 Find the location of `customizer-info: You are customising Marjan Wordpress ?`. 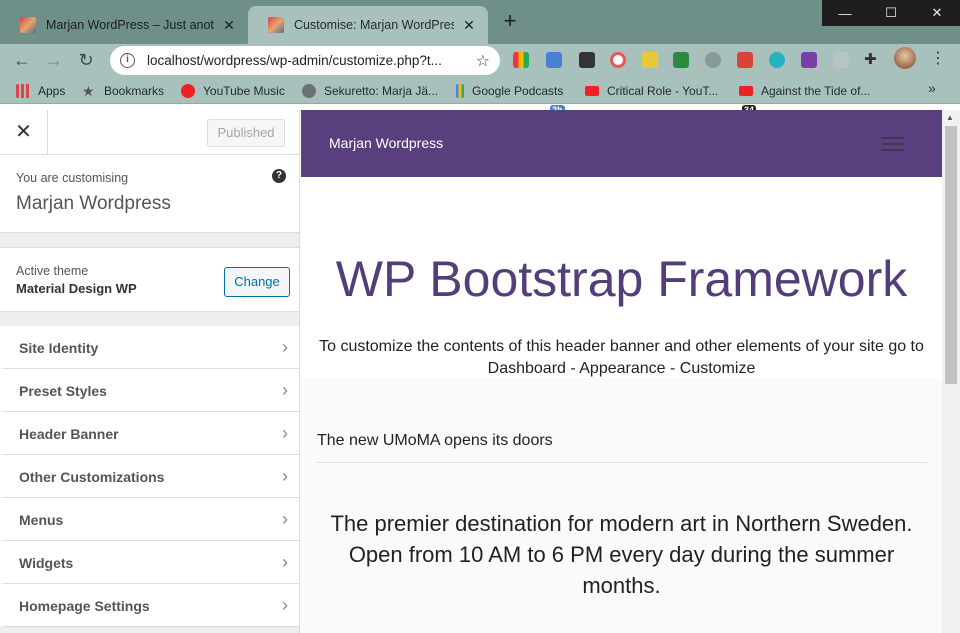

customizer-info: You are customising Marjan Wordpress ? is located at coordinates (149, 194).